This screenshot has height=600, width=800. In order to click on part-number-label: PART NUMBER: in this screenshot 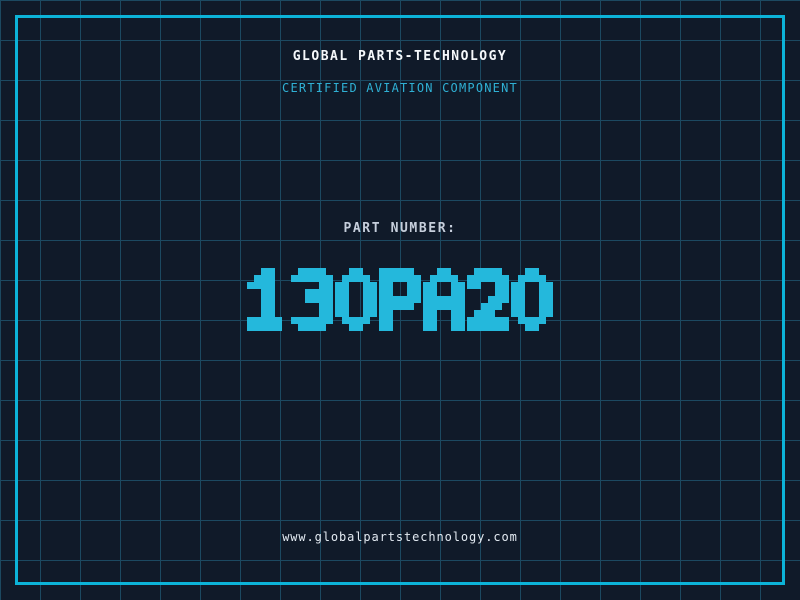, I will do `click(400, 228)`.